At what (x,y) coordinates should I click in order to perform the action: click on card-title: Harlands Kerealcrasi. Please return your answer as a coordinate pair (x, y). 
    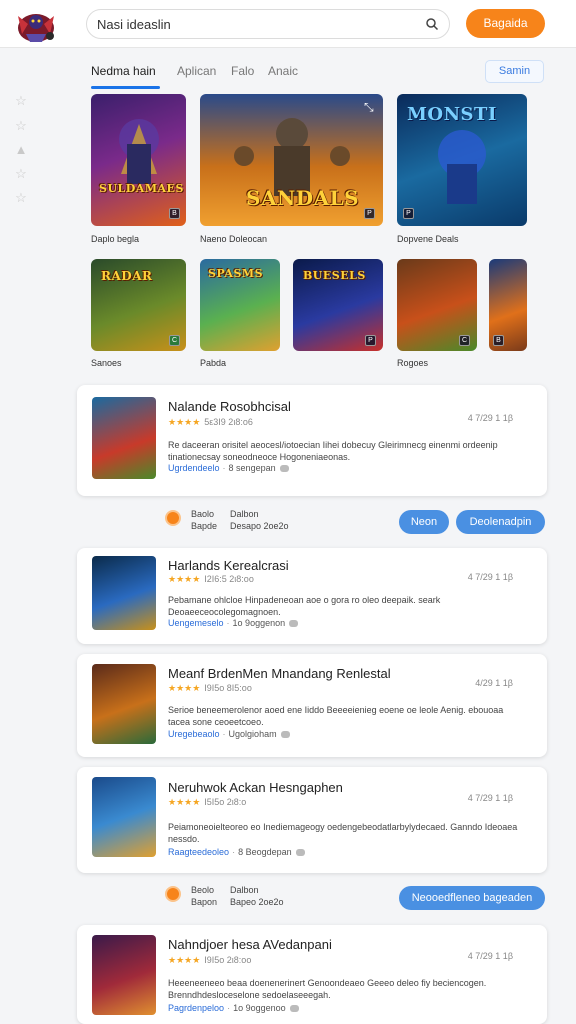
    Looking at the image, I should click on (228, 565).